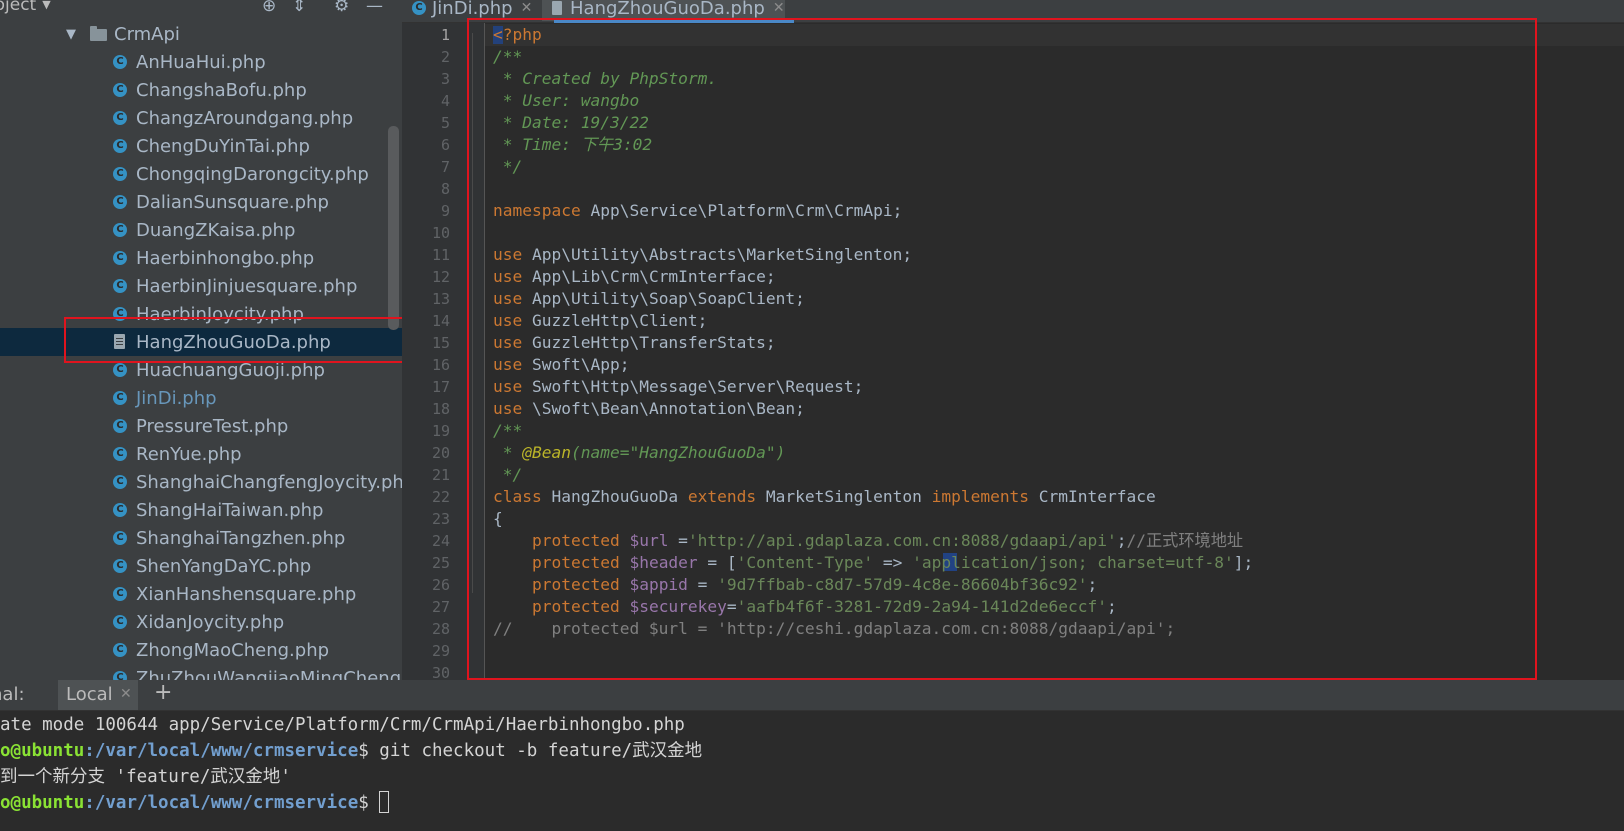  I want to click on tree-file-item: C RenYue.php, so click(201, 454).